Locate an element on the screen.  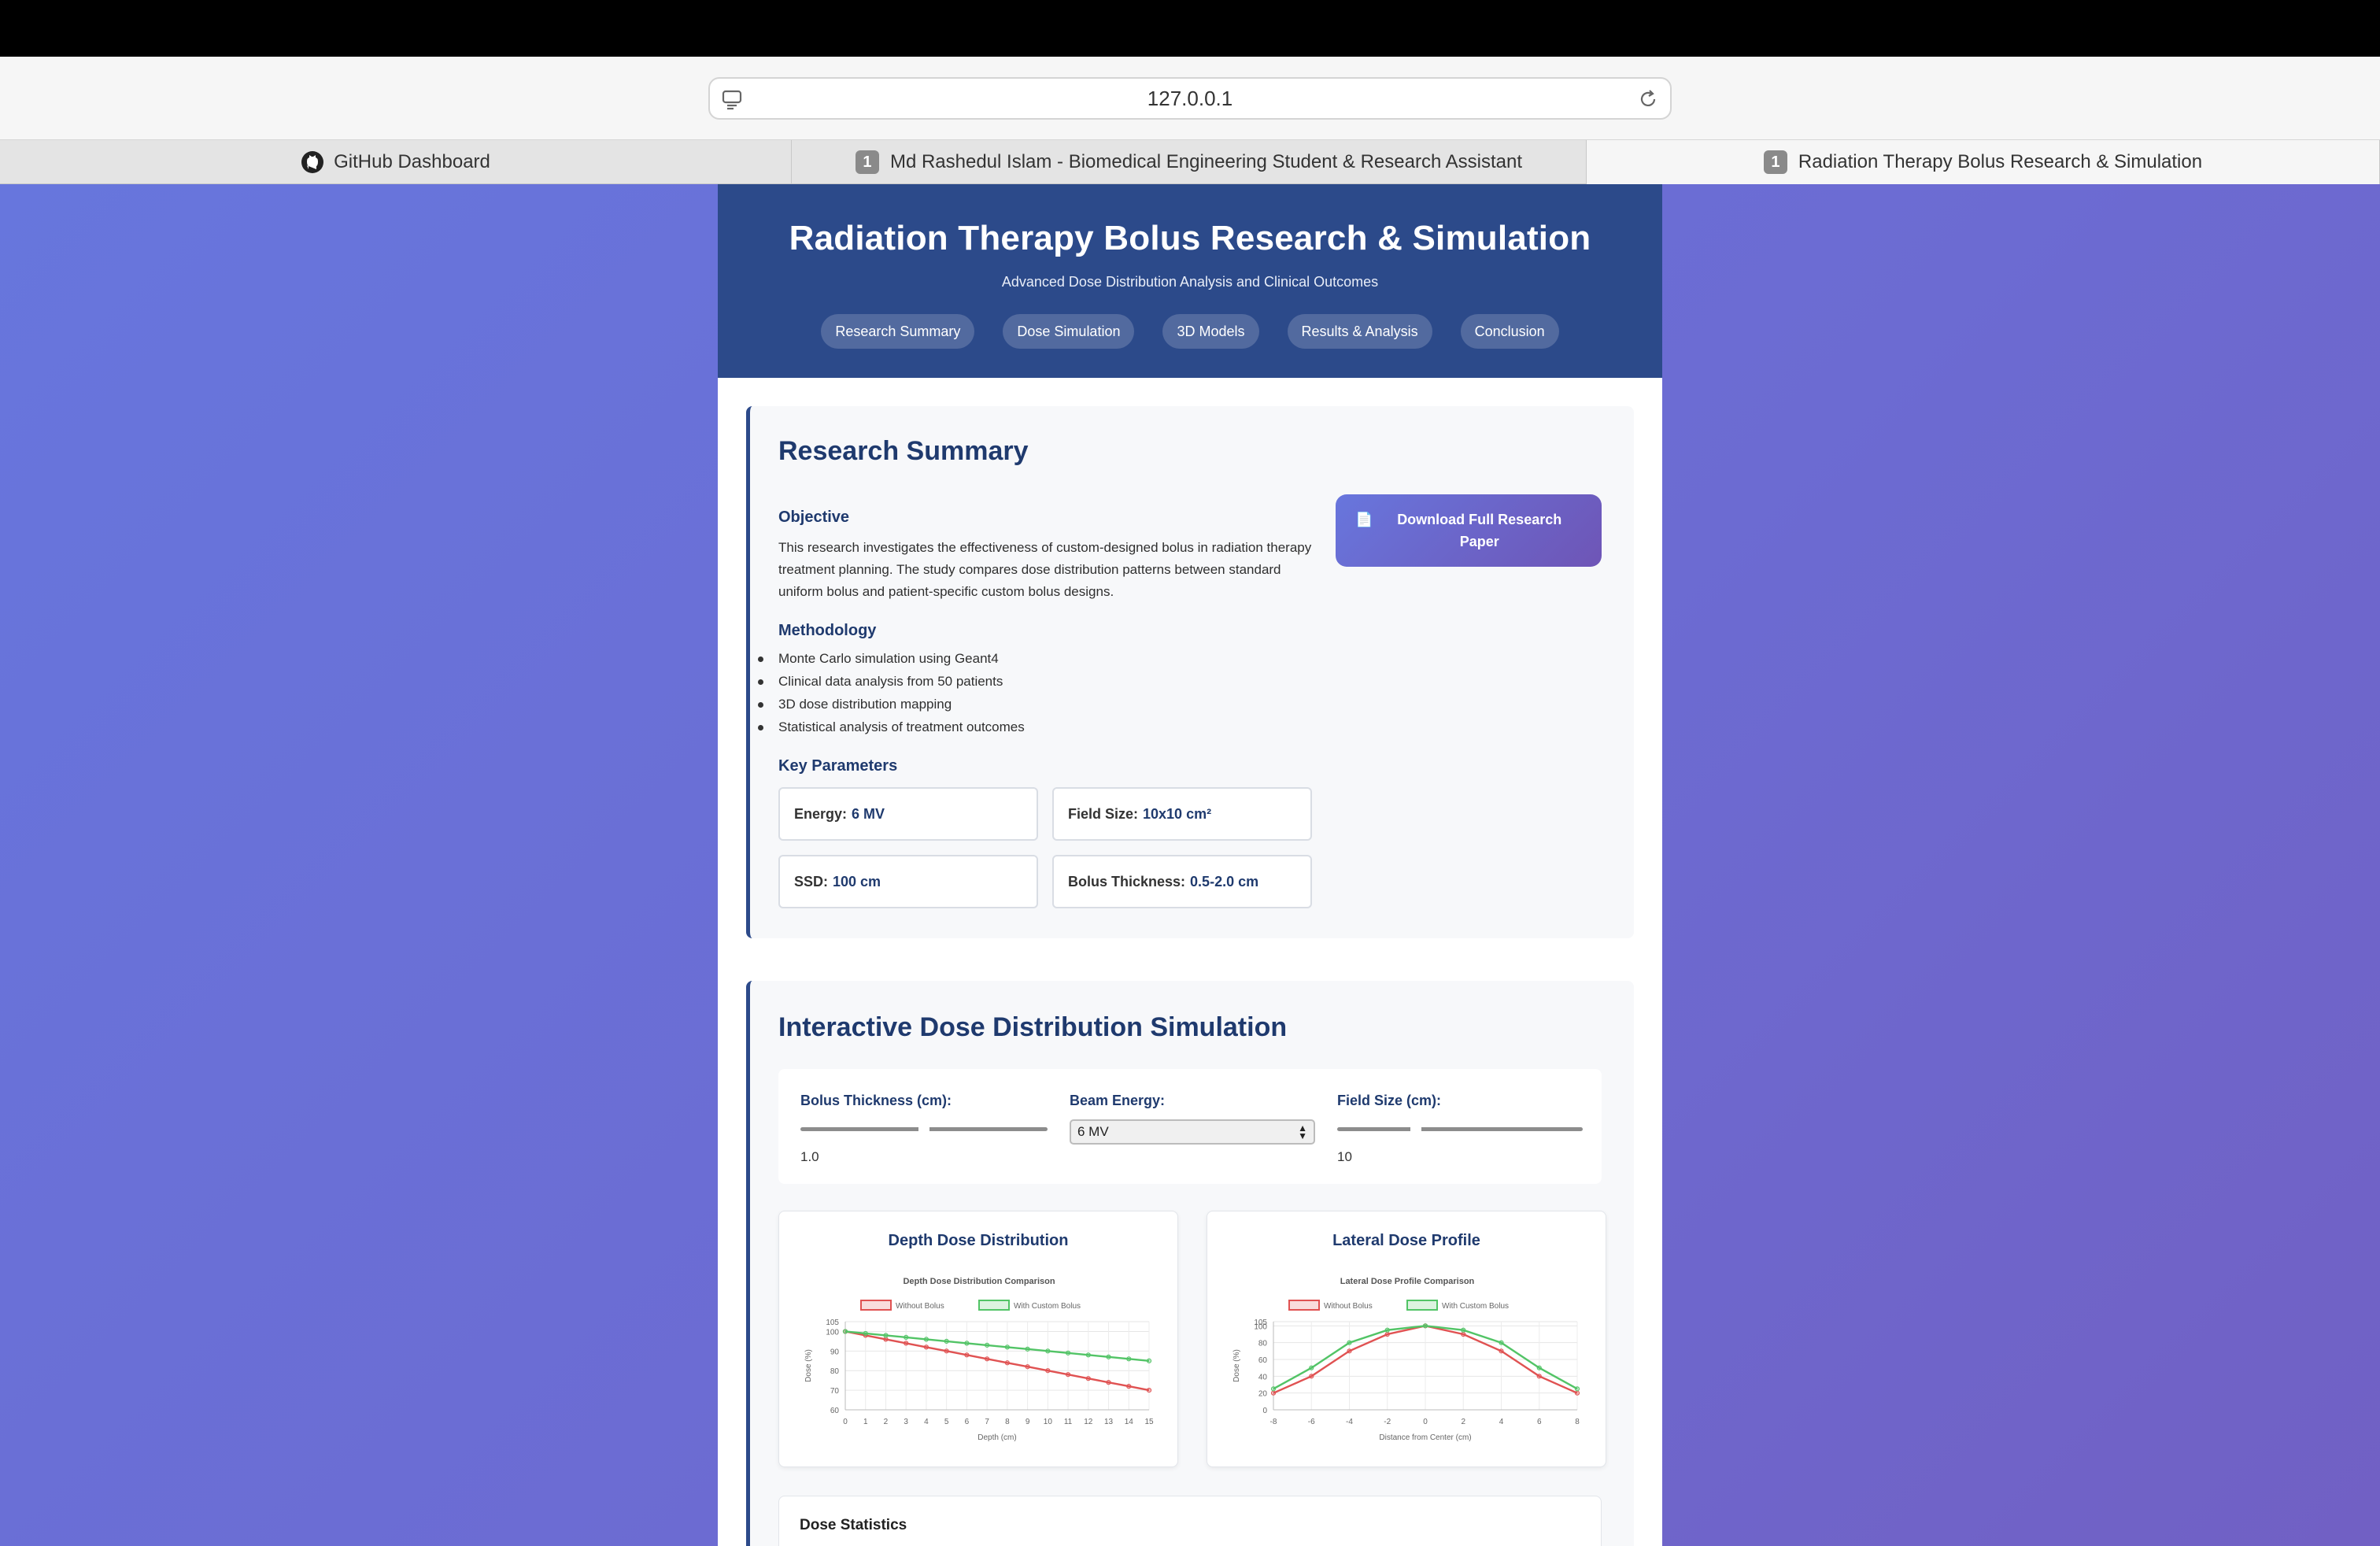
page-menu-icon is located at coordinates (732, 101).